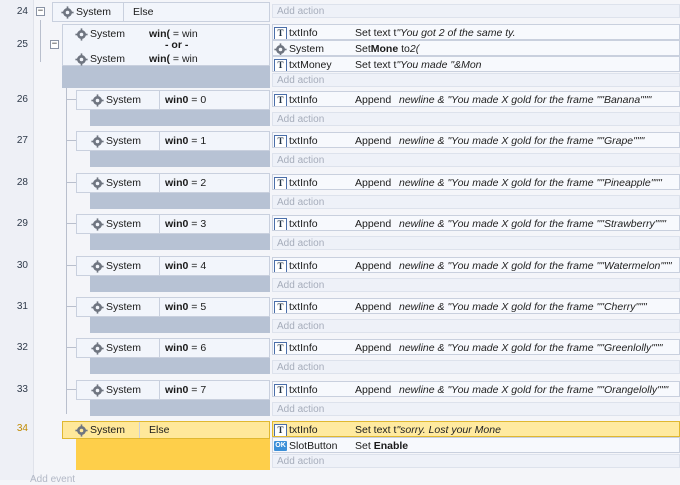  I want to click on condition-block: System win0 = 6, so click(173, 348).